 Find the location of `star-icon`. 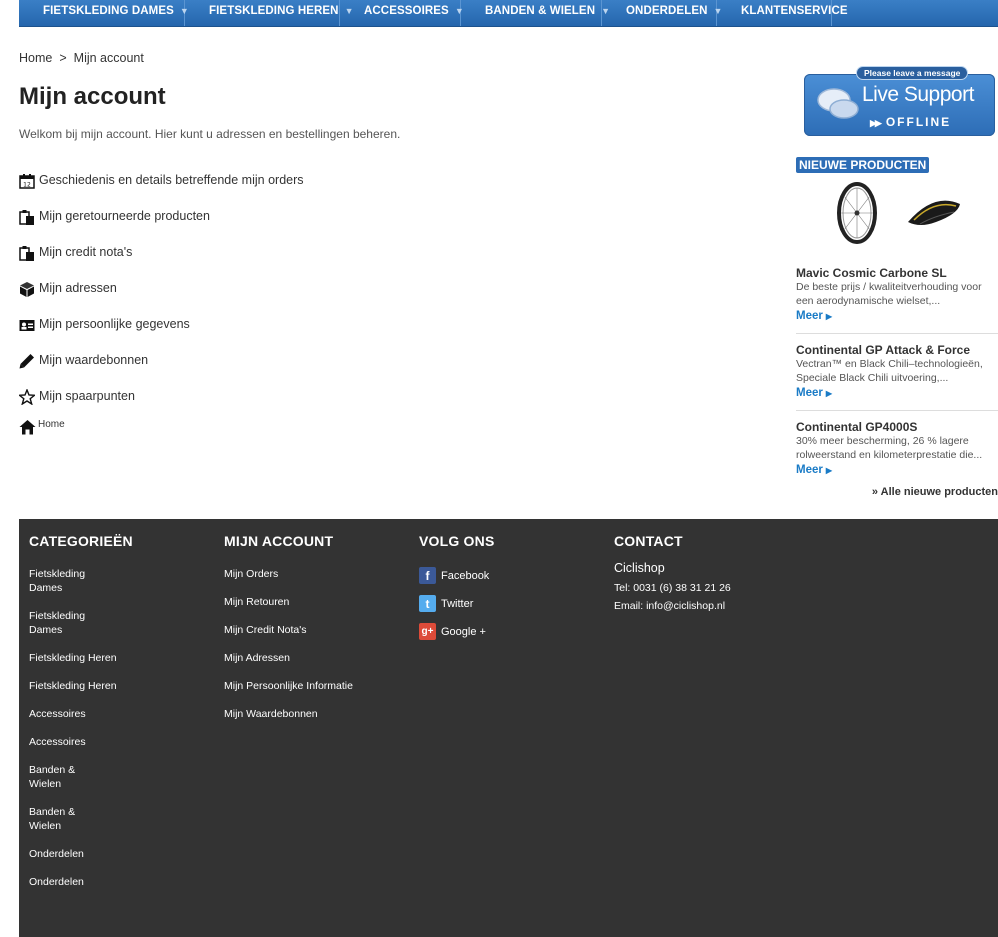

star-icon is located at coordinates (27, 397).